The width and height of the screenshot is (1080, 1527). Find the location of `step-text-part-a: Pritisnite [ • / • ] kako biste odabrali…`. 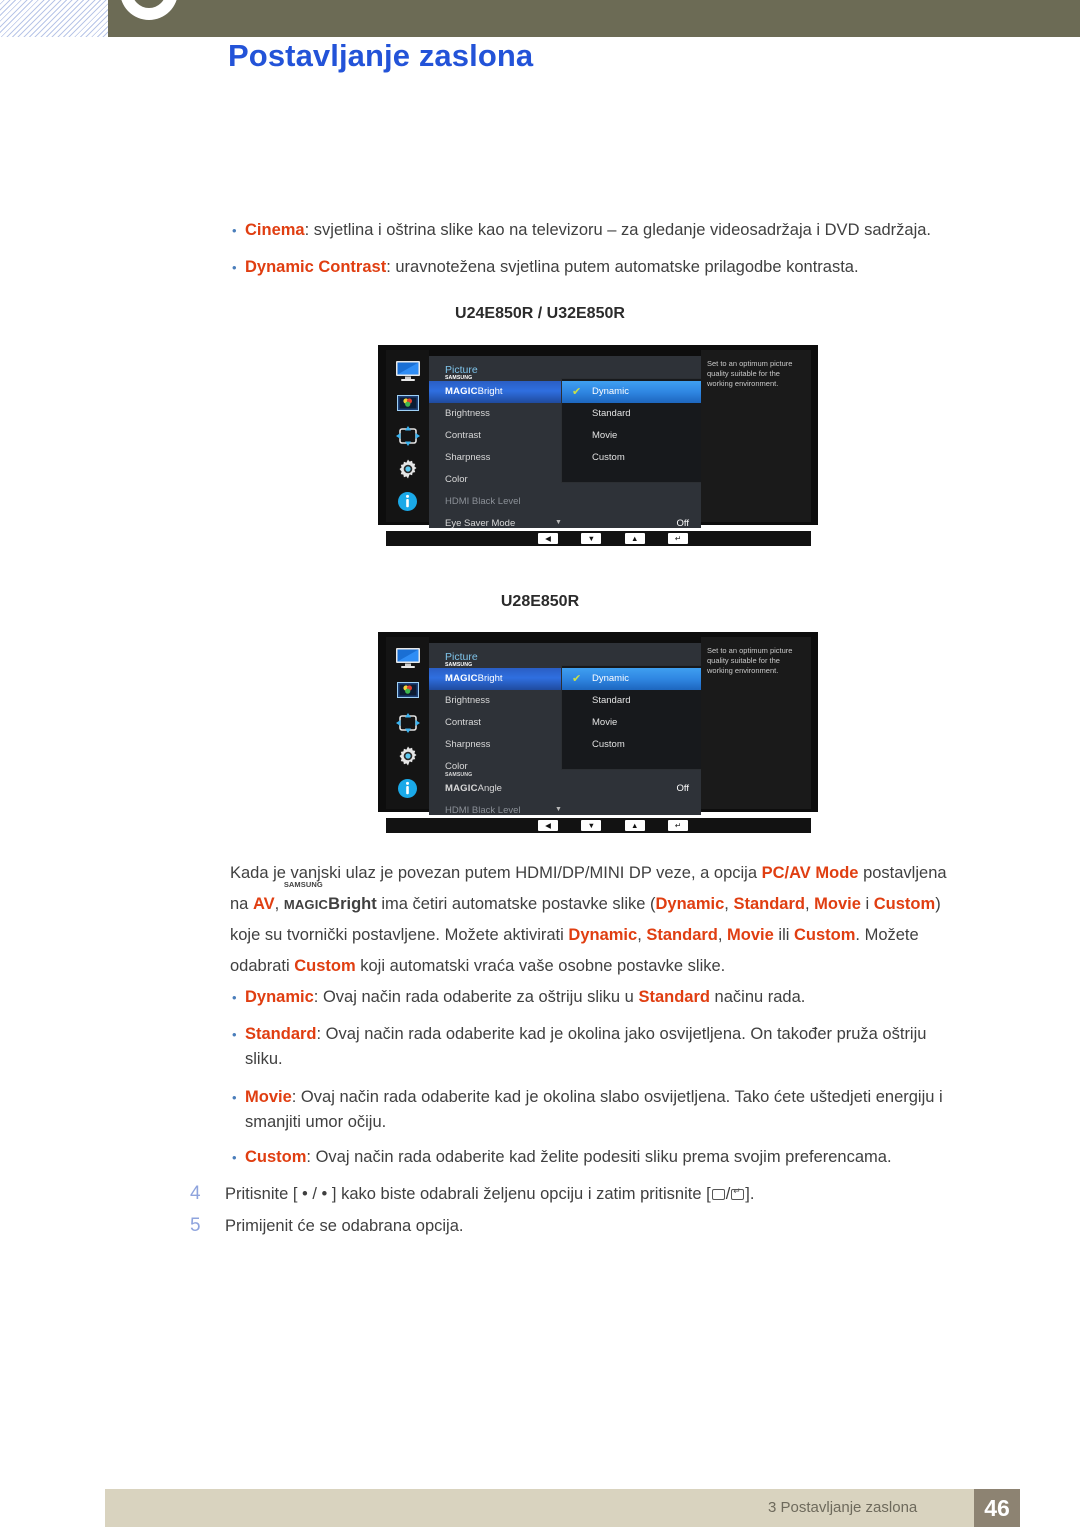

step-text-part-a: Pritisnite [ • / • ] kako biste odabrali… is located at coordinates (468, 1194).